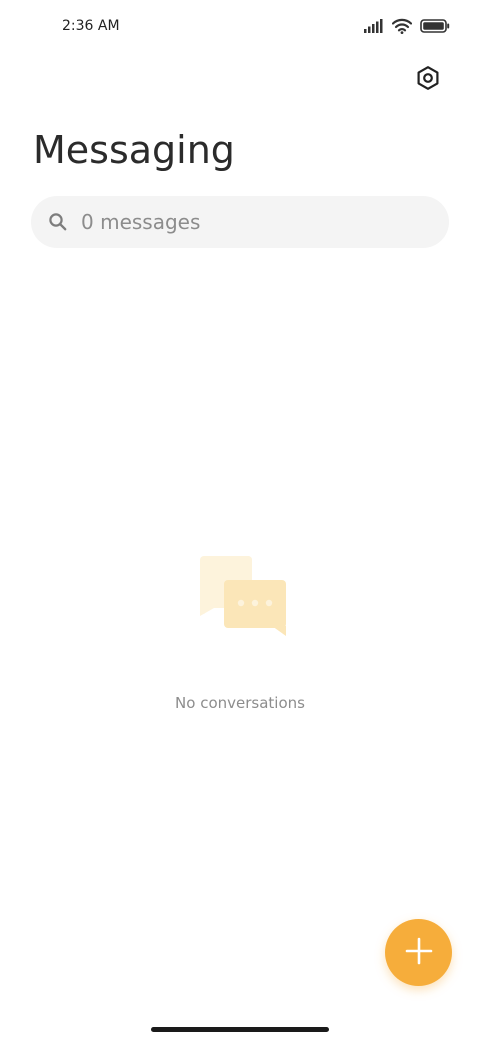 The height and width of the screenshot is (1040, 480). What do you see at coordinates (240, 27) in the screenshot?
I see `status-bar: 2:36 AM` at bounding box center [240, 27].